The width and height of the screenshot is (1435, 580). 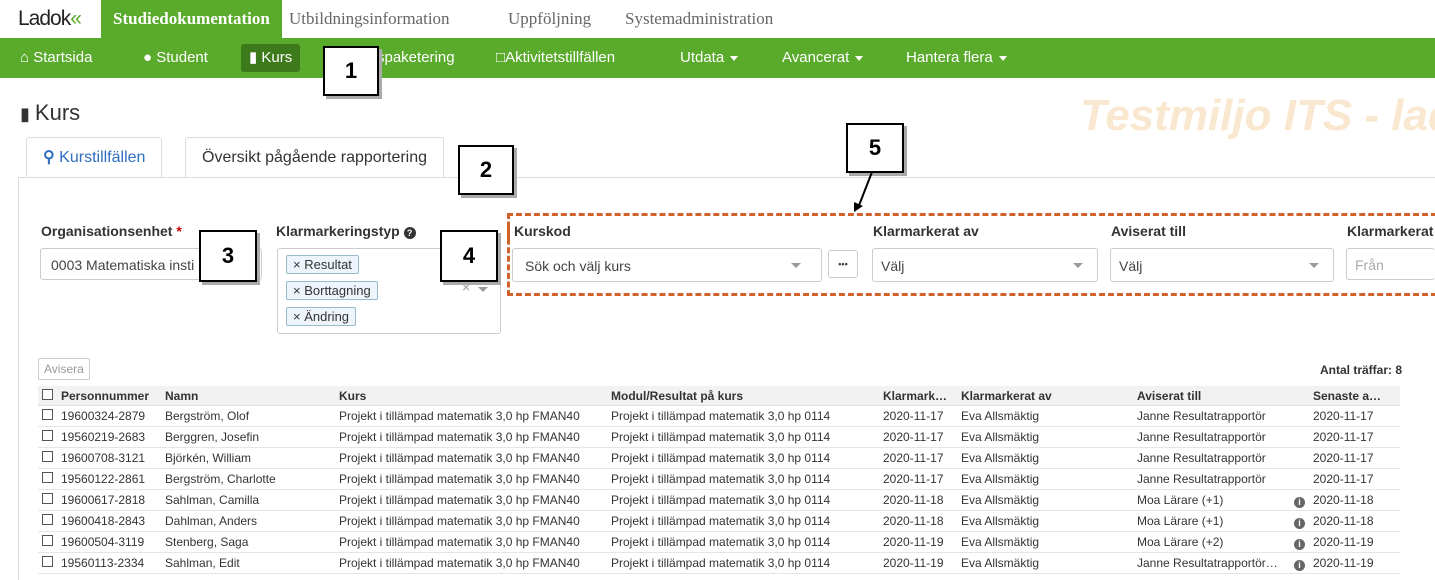 I want to click on nav-avancerat: Avancerat, so click(x=823, y=58).